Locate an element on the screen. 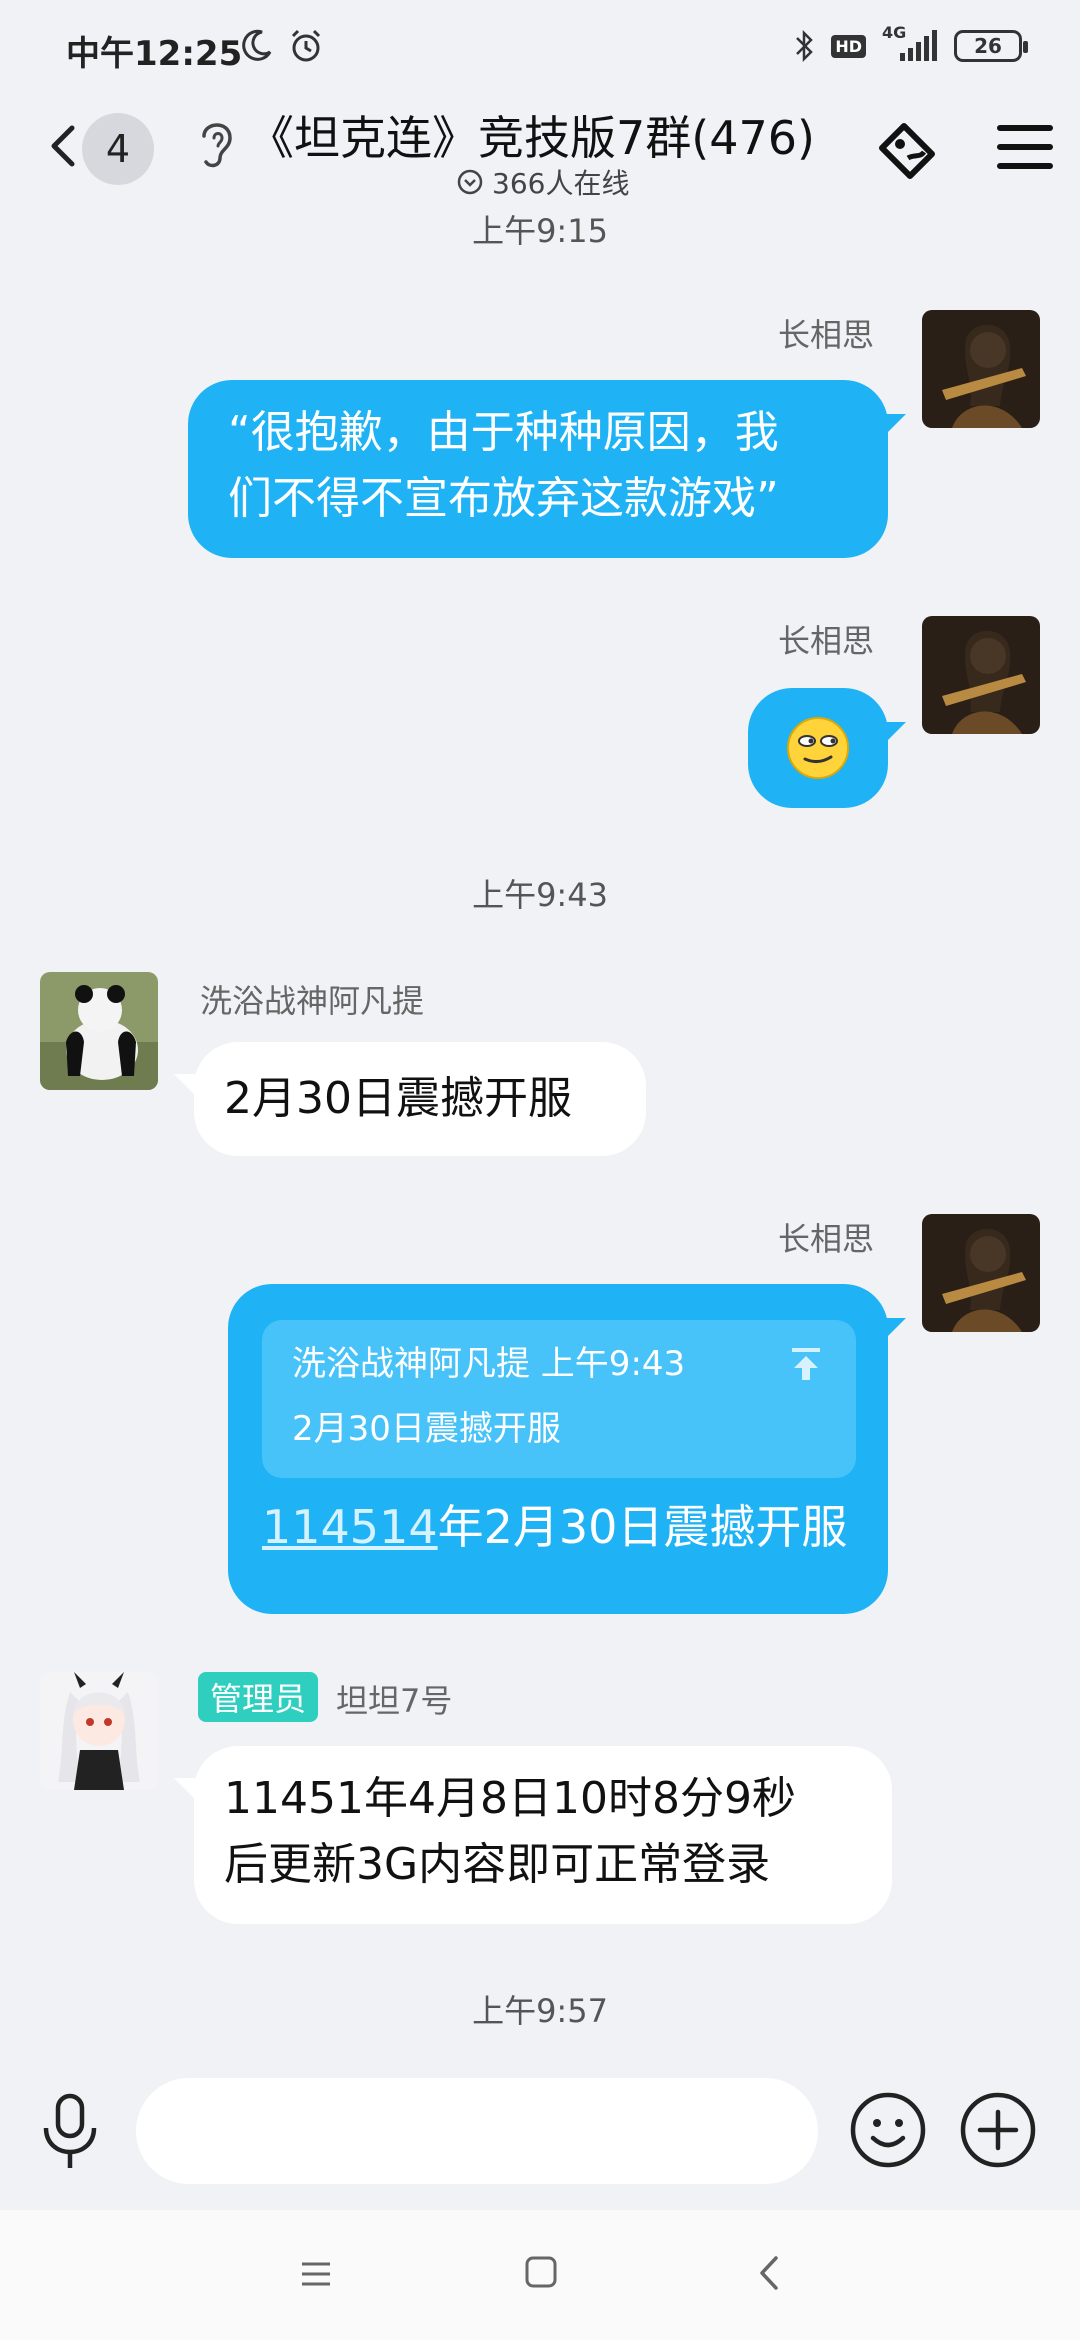 The width and height of the screenshot is (1080, 2340). group-title: 《坦克连》竞技版7群(476) is located at coordinates (531, 135).